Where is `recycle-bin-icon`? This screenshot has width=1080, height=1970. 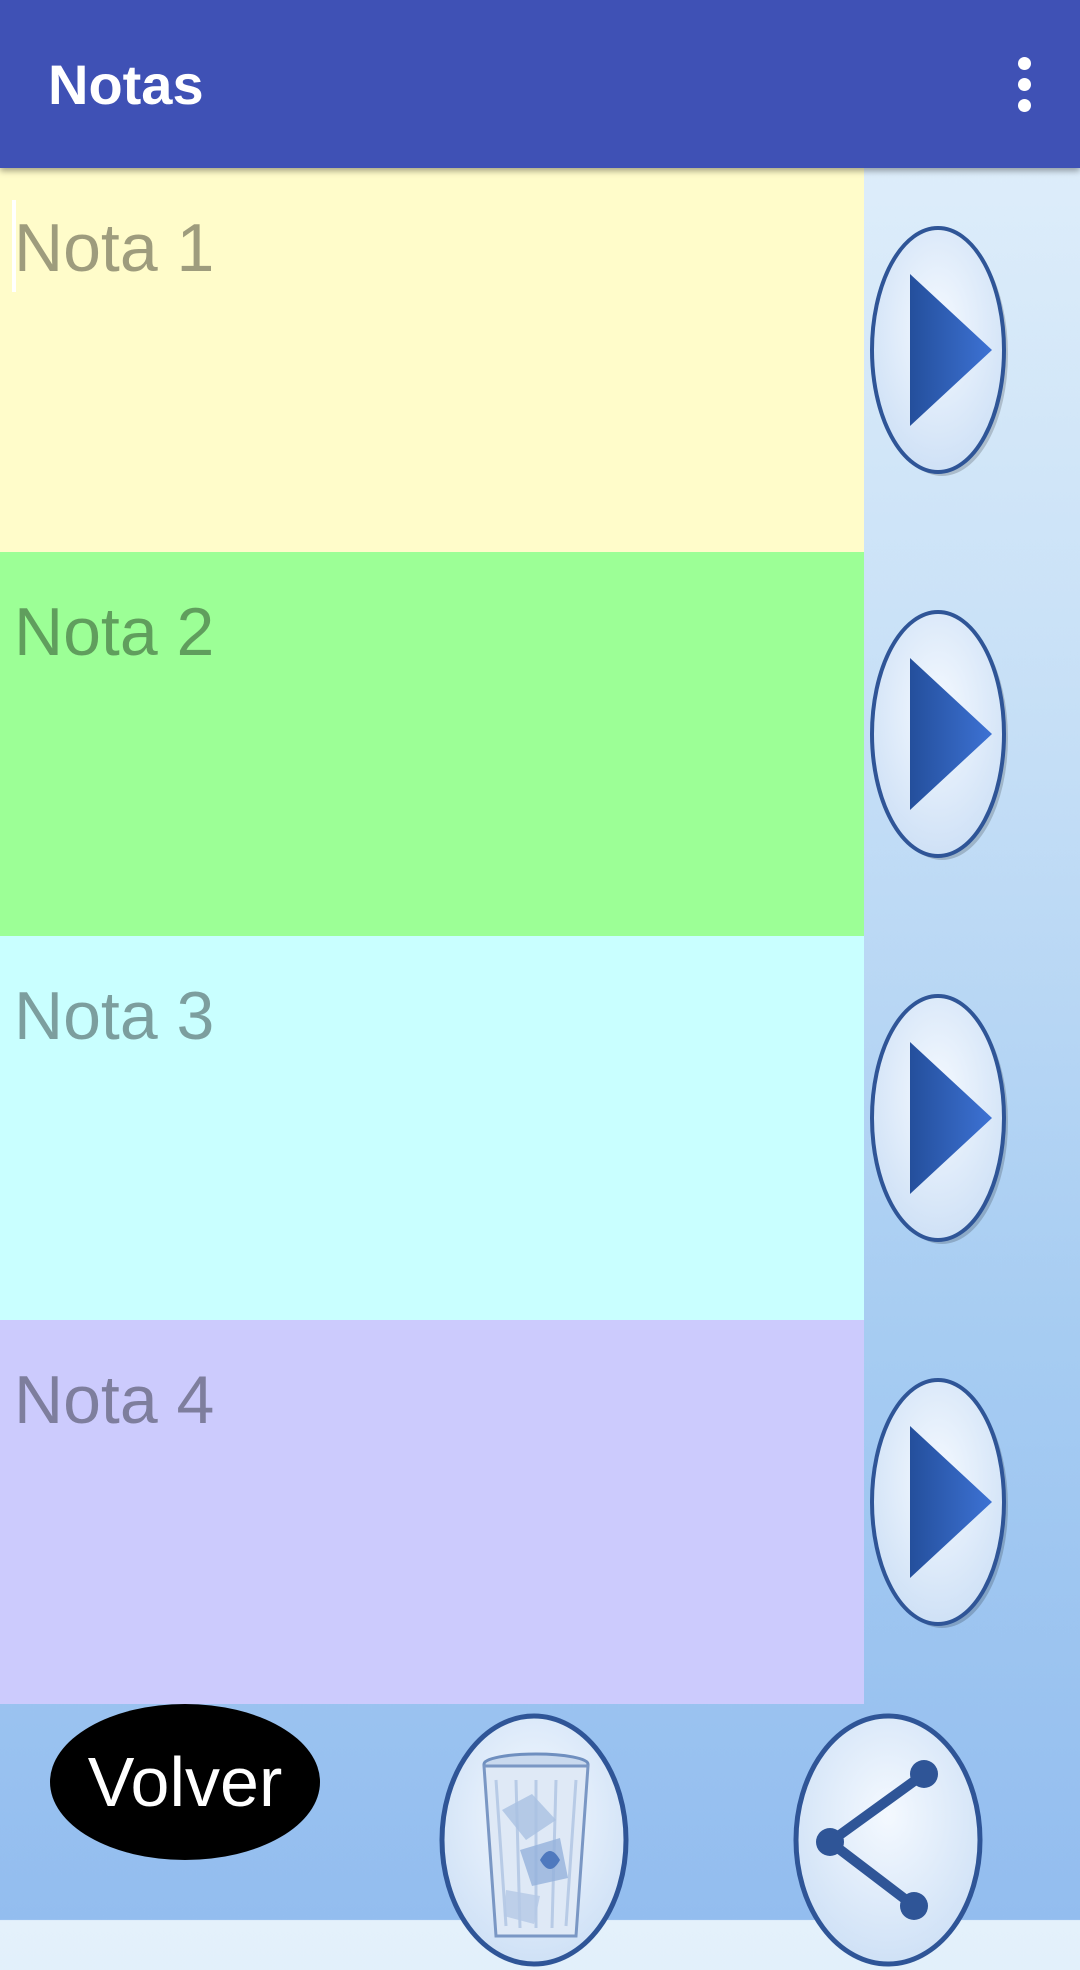 recycle-bin-icon is located at coordinates (534, 1840).